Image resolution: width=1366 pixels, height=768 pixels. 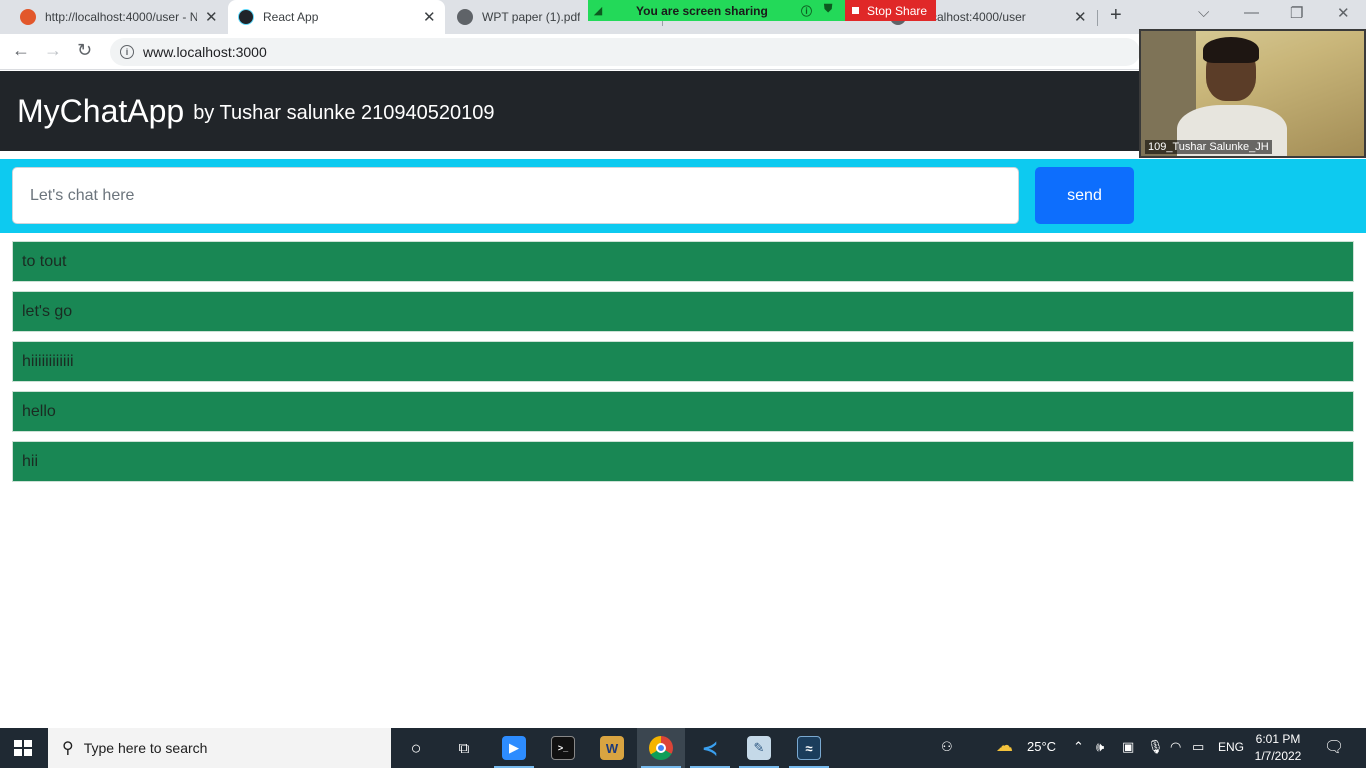 I want to click on message-item: let's go, so click(x=683, y=311).